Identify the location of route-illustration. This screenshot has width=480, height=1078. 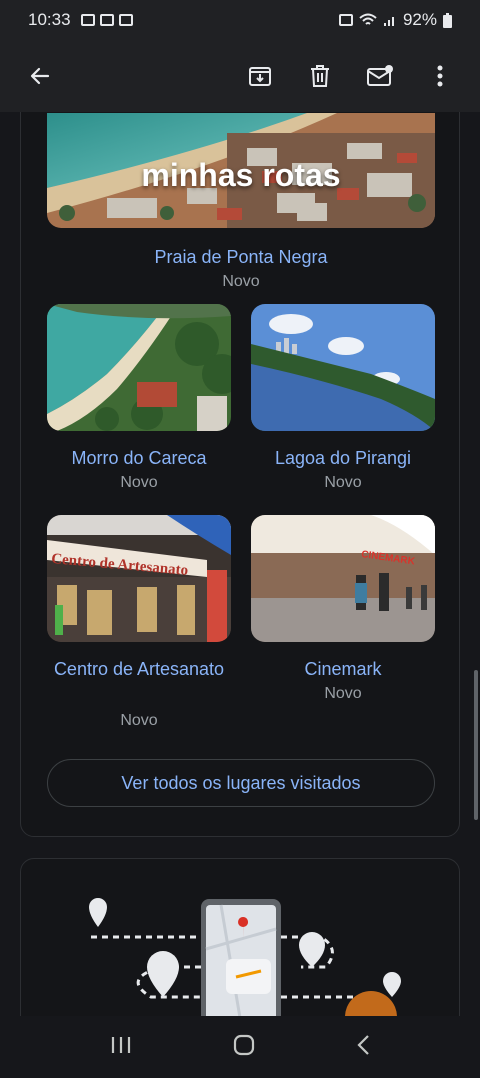
(244, 956).